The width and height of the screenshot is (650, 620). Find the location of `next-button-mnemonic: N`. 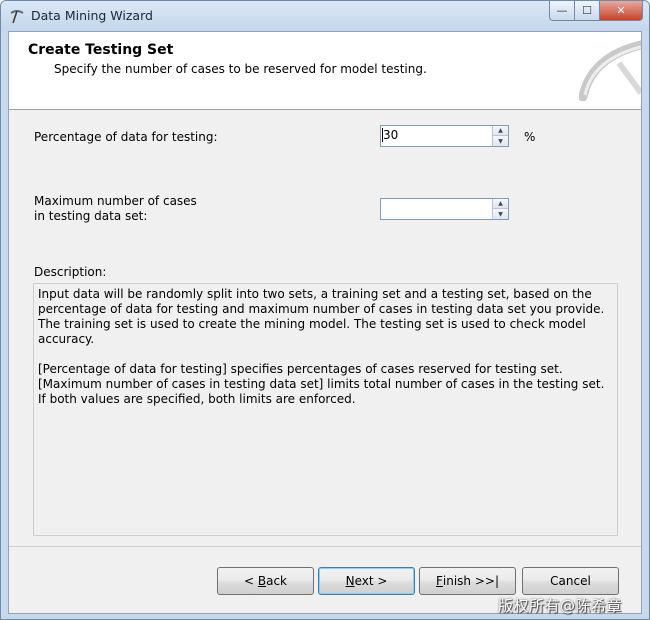

next-button-mnemonic: N is located at coordinates (350, 581).